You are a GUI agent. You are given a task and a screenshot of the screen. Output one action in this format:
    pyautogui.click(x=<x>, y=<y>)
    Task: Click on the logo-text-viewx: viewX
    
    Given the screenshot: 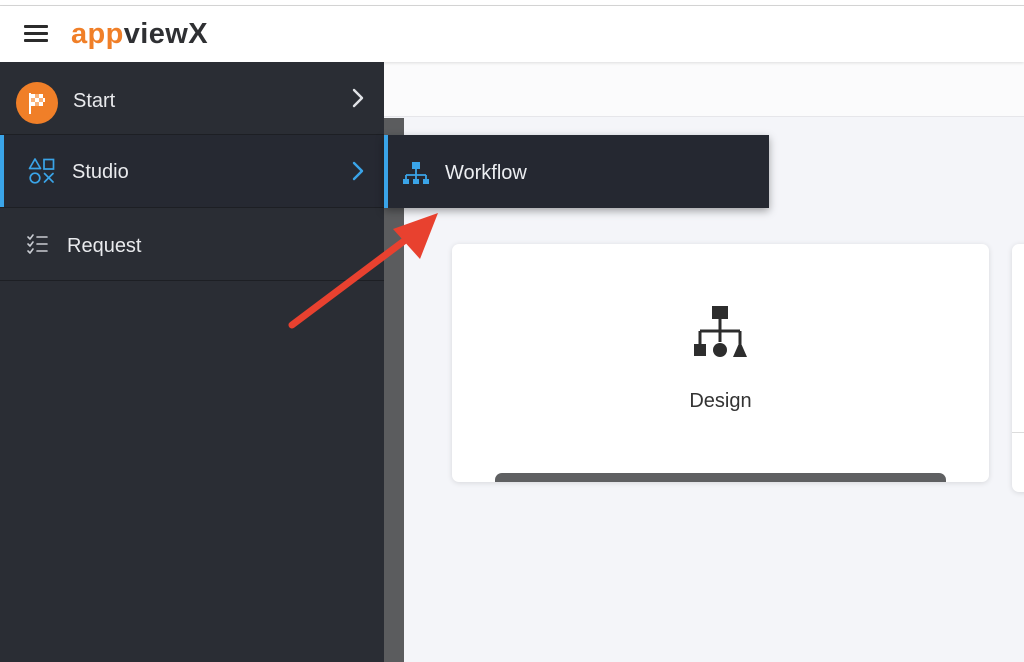 What is the action you would take?
    pyautogui.click(x=165, y=34)
    